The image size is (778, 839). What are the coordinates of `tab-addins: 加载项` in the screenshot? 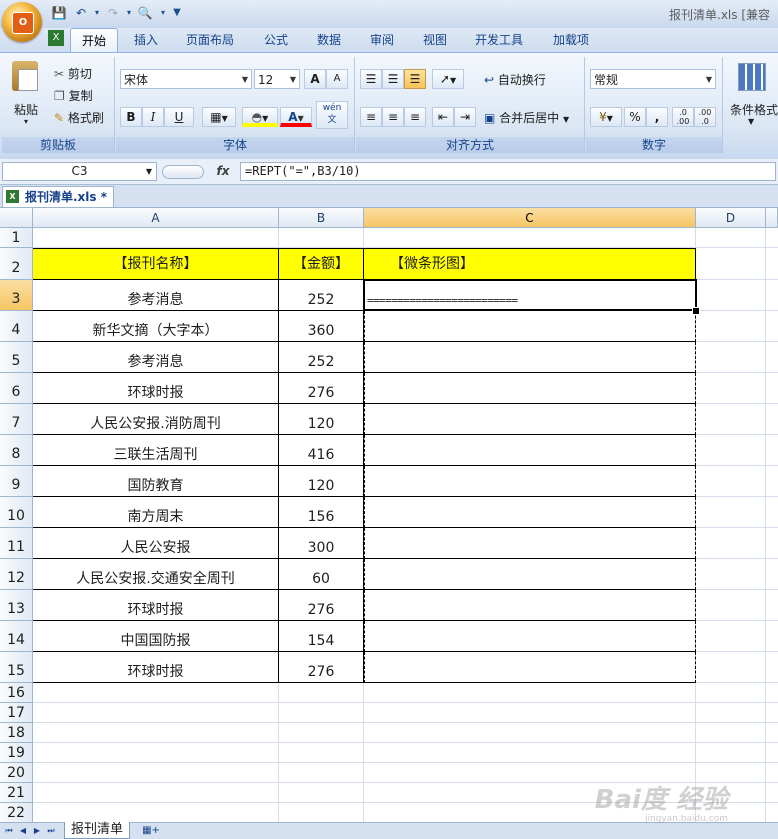 It's located at (571, 40).